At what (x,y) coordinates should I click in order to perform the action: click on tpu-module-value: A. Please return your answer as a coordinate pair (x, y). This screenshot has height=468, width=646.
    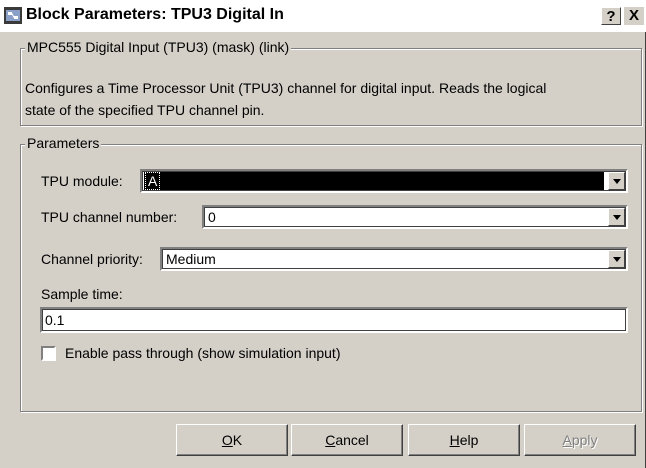
    Looking at the image, I should click on (153, 181).